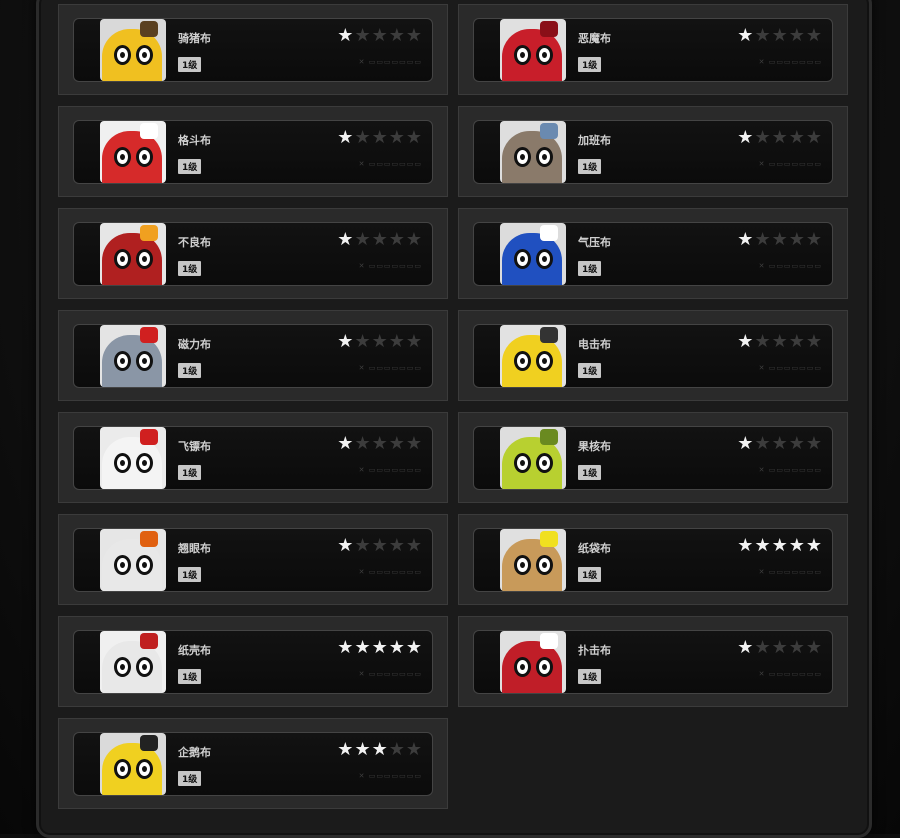  I want to click on character-card: 扑击布 1级 ★★★★★ ✕ ▭▭▭▭▭▭▭, so click(653, 661).